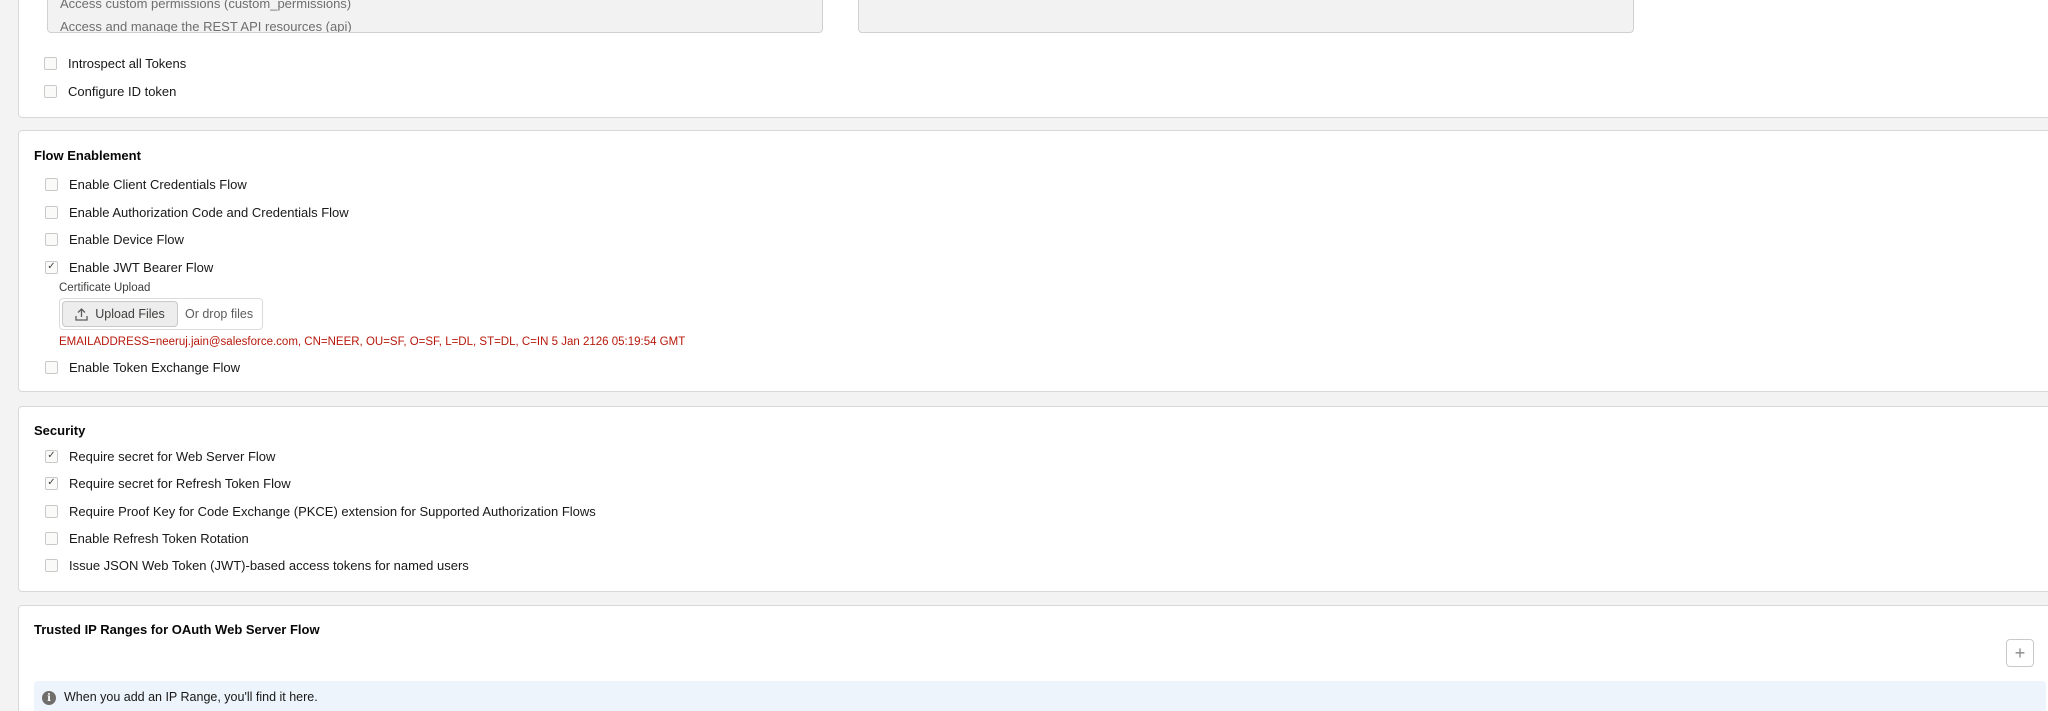 This screenshot has height=711, width=2048. Describe the element at coordinates (158, 184) in the screenshot. I see `checkbox-label: Enable Client Credentials Flow` at that location.